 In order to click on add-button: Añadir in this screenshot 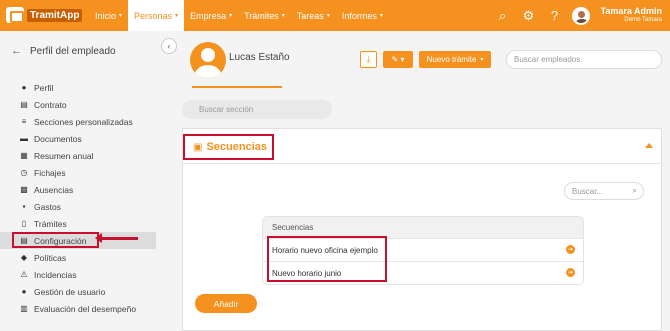, I will do `click(226, 303)`.